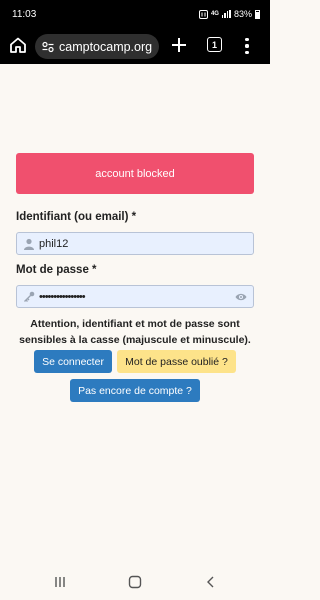 The image size is (320, 600). I want to click on nfc-icon, so click(203, 14).